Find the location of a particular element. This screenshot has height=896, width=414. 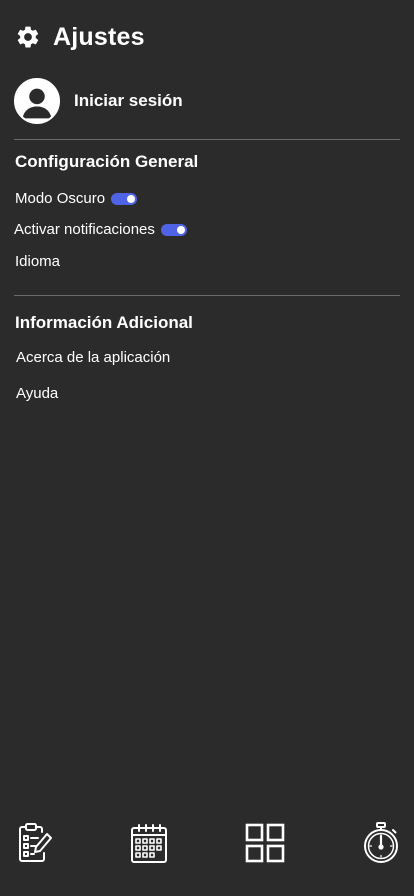

stopwatch-icon is located at coordinates (381, 842).